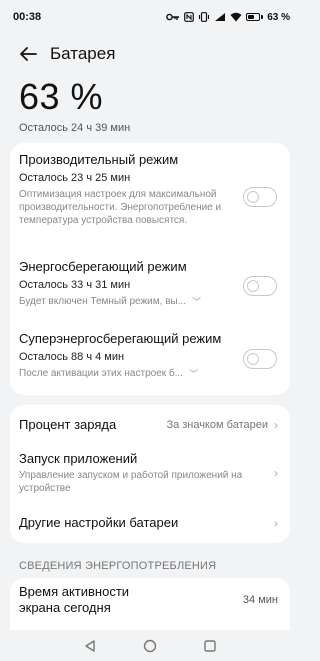 Image resolution: width=320 pixels, height=661 pixels. I want to click on mode-remaining: Осталось 88 ч 4 мин, so click(72, 357).